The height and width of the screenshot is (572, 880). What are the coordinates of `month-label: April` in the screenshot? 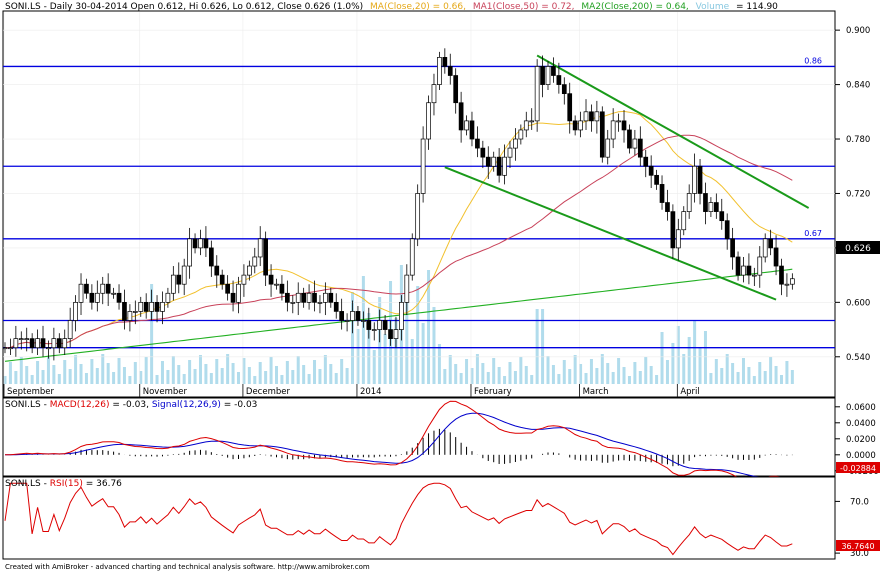 It's located at (689, 392).